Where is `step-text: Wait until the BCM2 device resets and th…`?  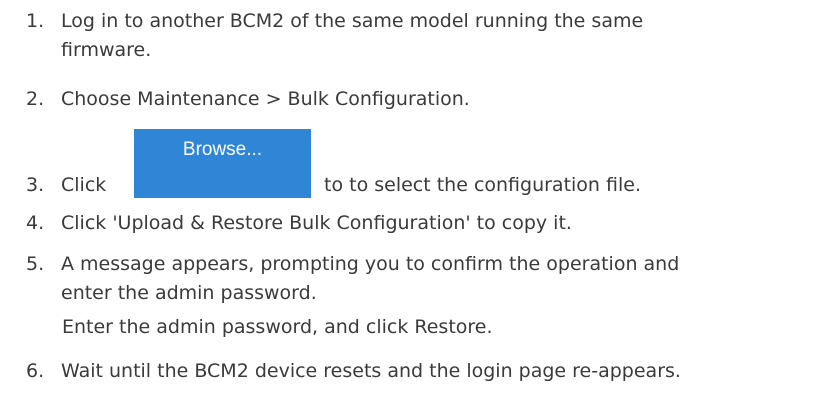
step-text: Wait until the BCM2 device resets and th… is located at coordinates (441, 371).